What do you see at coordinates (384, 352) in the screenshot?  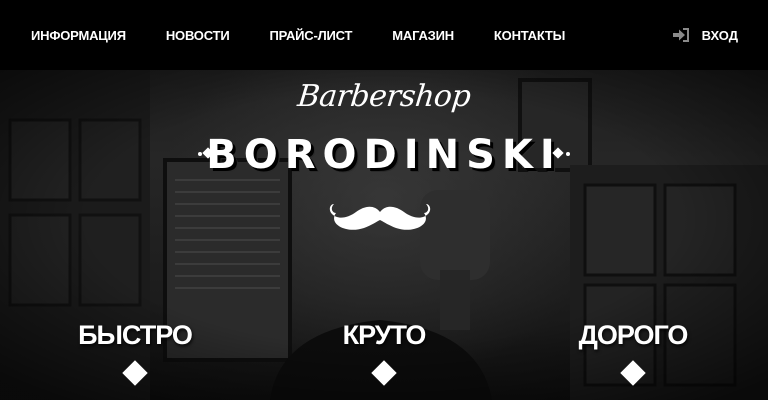 I see `feature-cool: КРУТО` at bounding box center [384, 352].